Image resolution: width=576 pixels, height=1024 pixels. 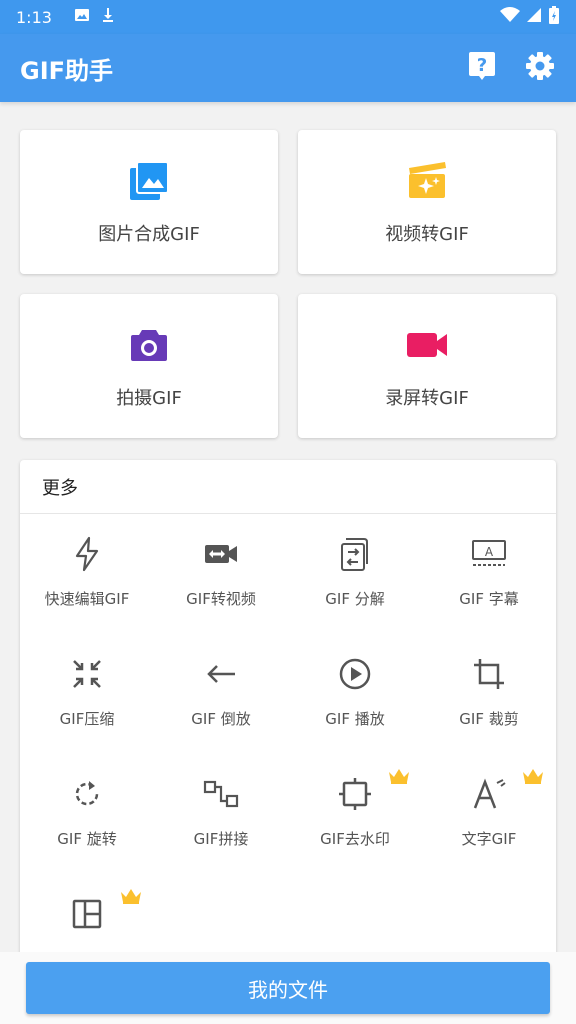 I want to click on app-bar: GIF助手 ?, so click(x=288, y=68).